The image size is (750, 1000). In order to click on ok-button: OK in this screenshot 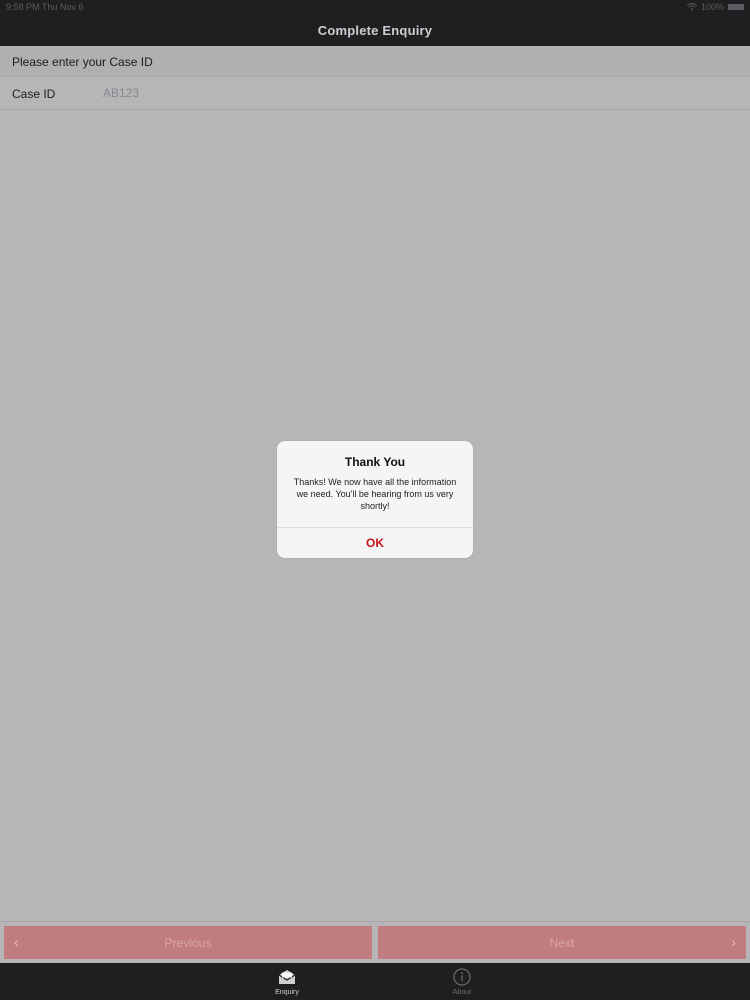, I will do `click(375, 543)`.